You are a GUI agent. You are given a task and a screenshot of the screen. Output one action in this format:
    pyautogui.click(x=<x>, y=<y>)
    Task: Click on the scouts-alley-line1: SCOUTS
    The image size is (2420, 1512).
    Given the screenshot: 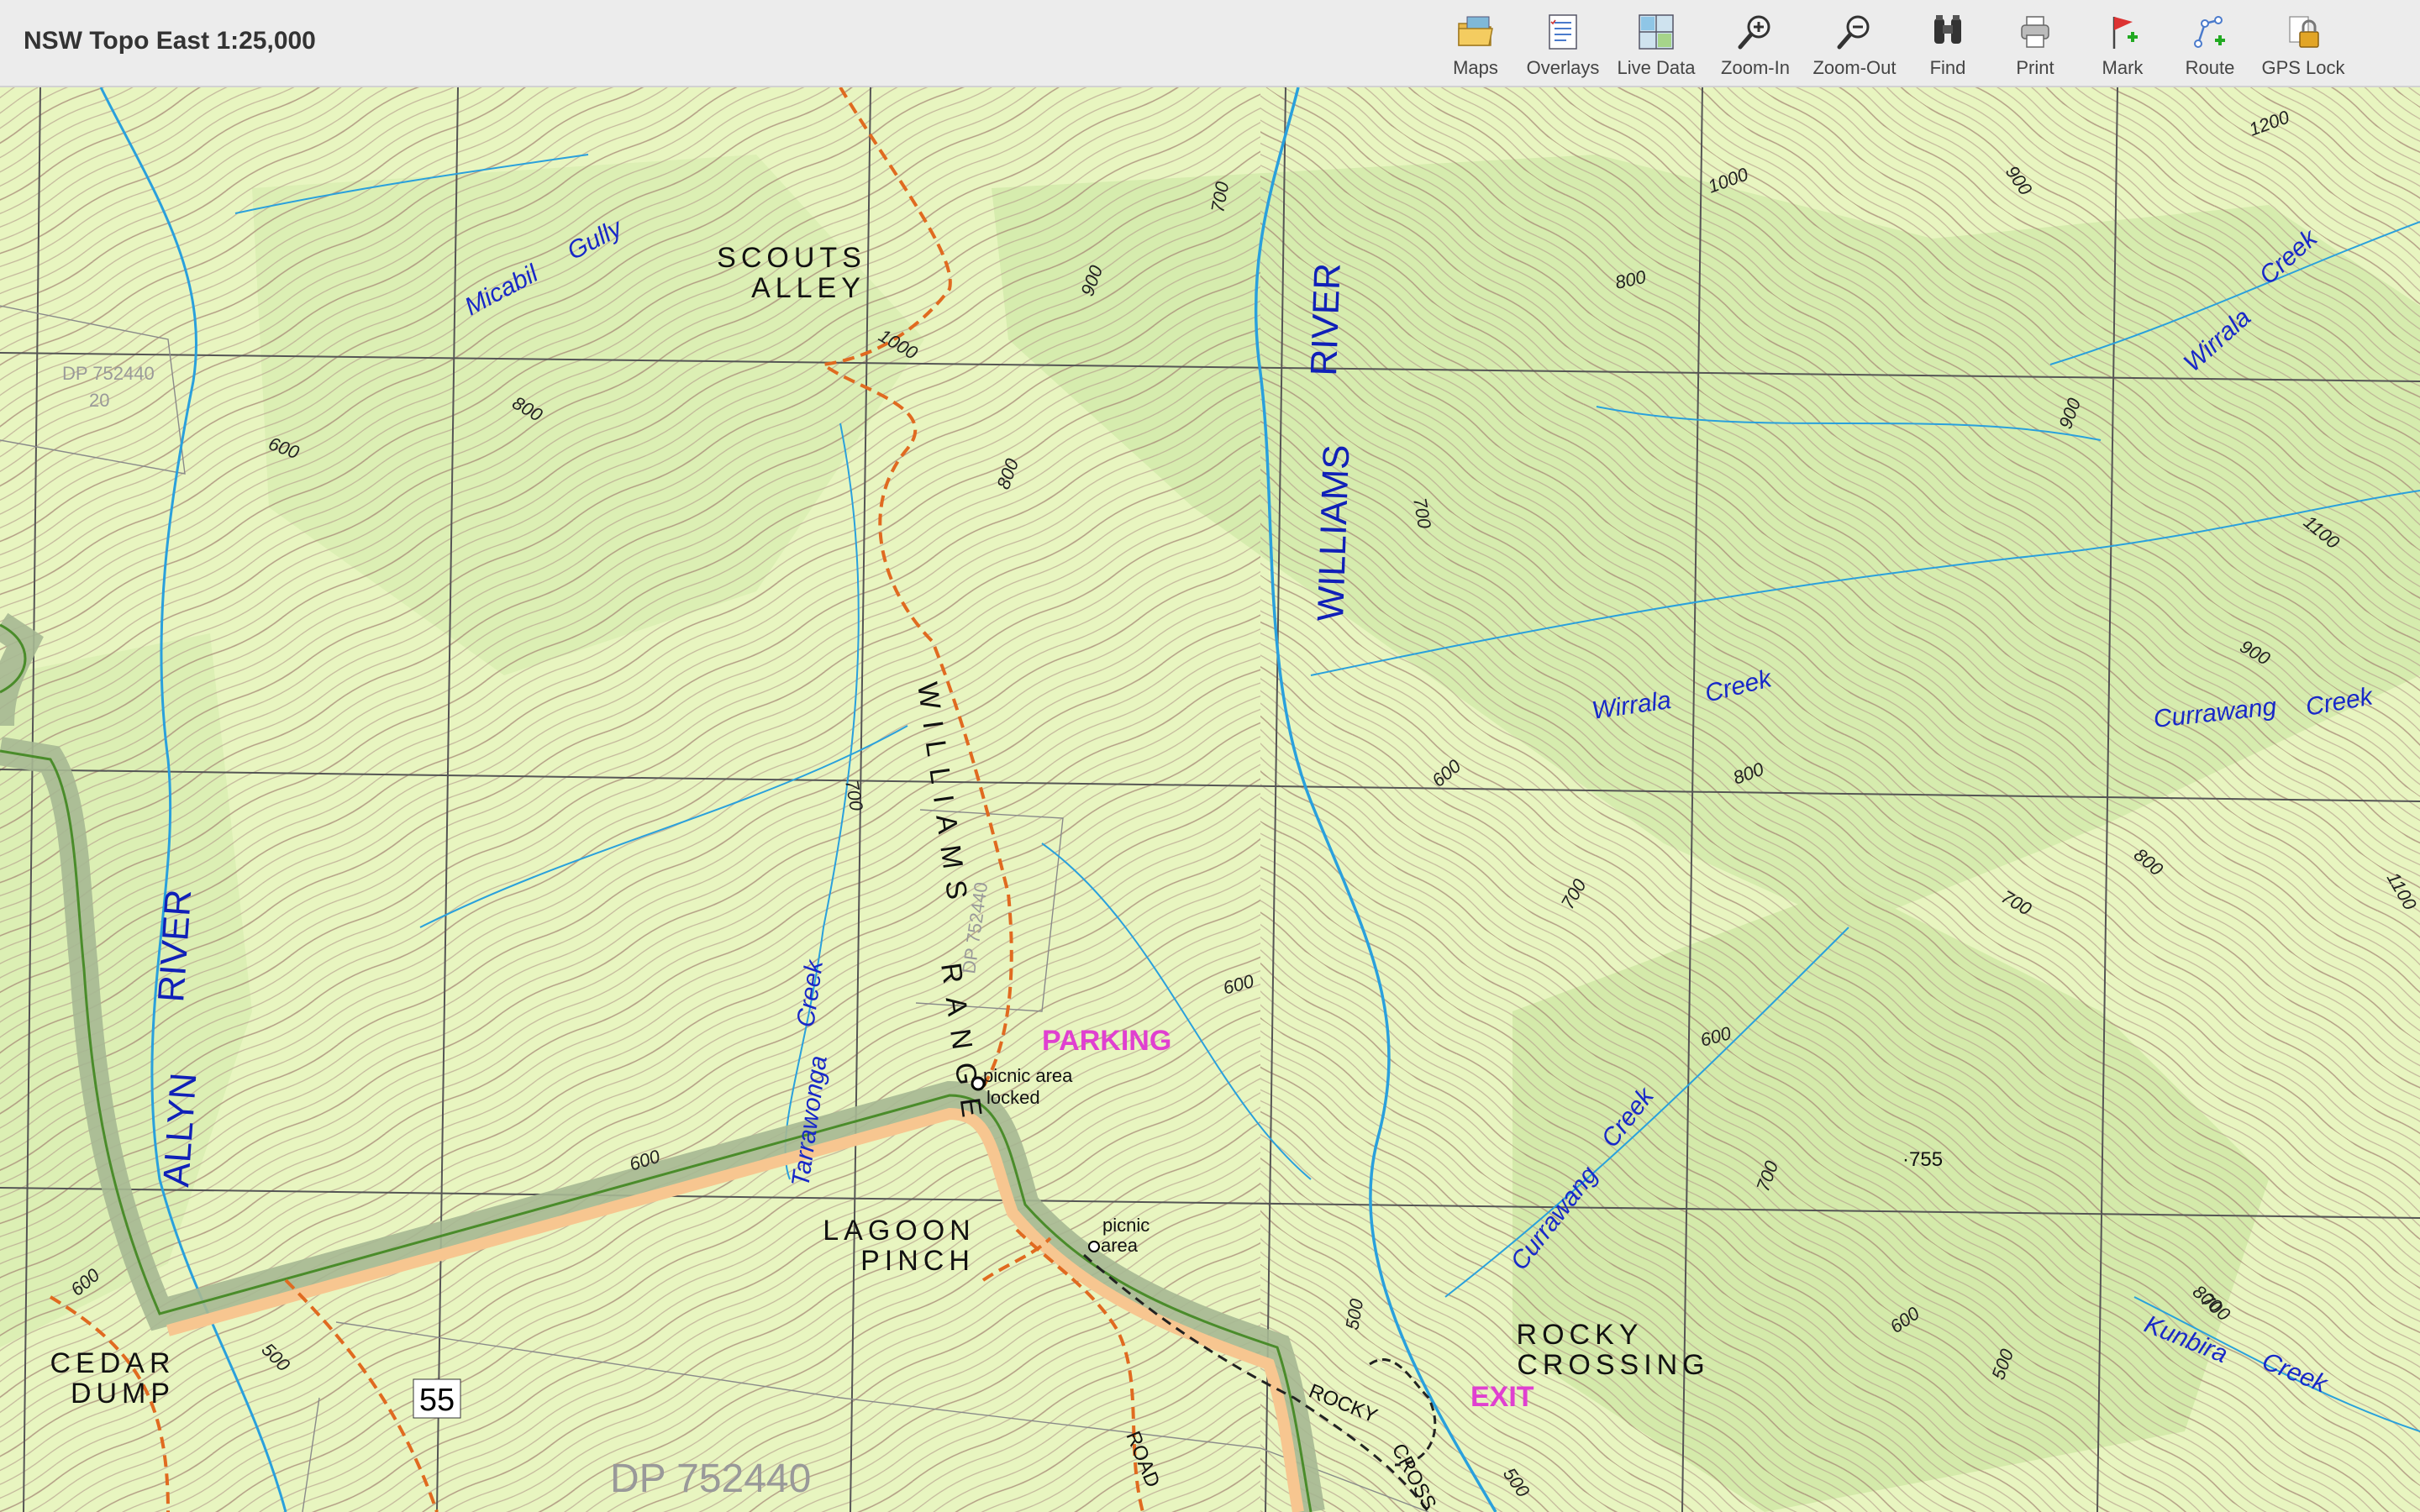 What is the action you would take?
    pyautogui.click(x=792, y=258)
    